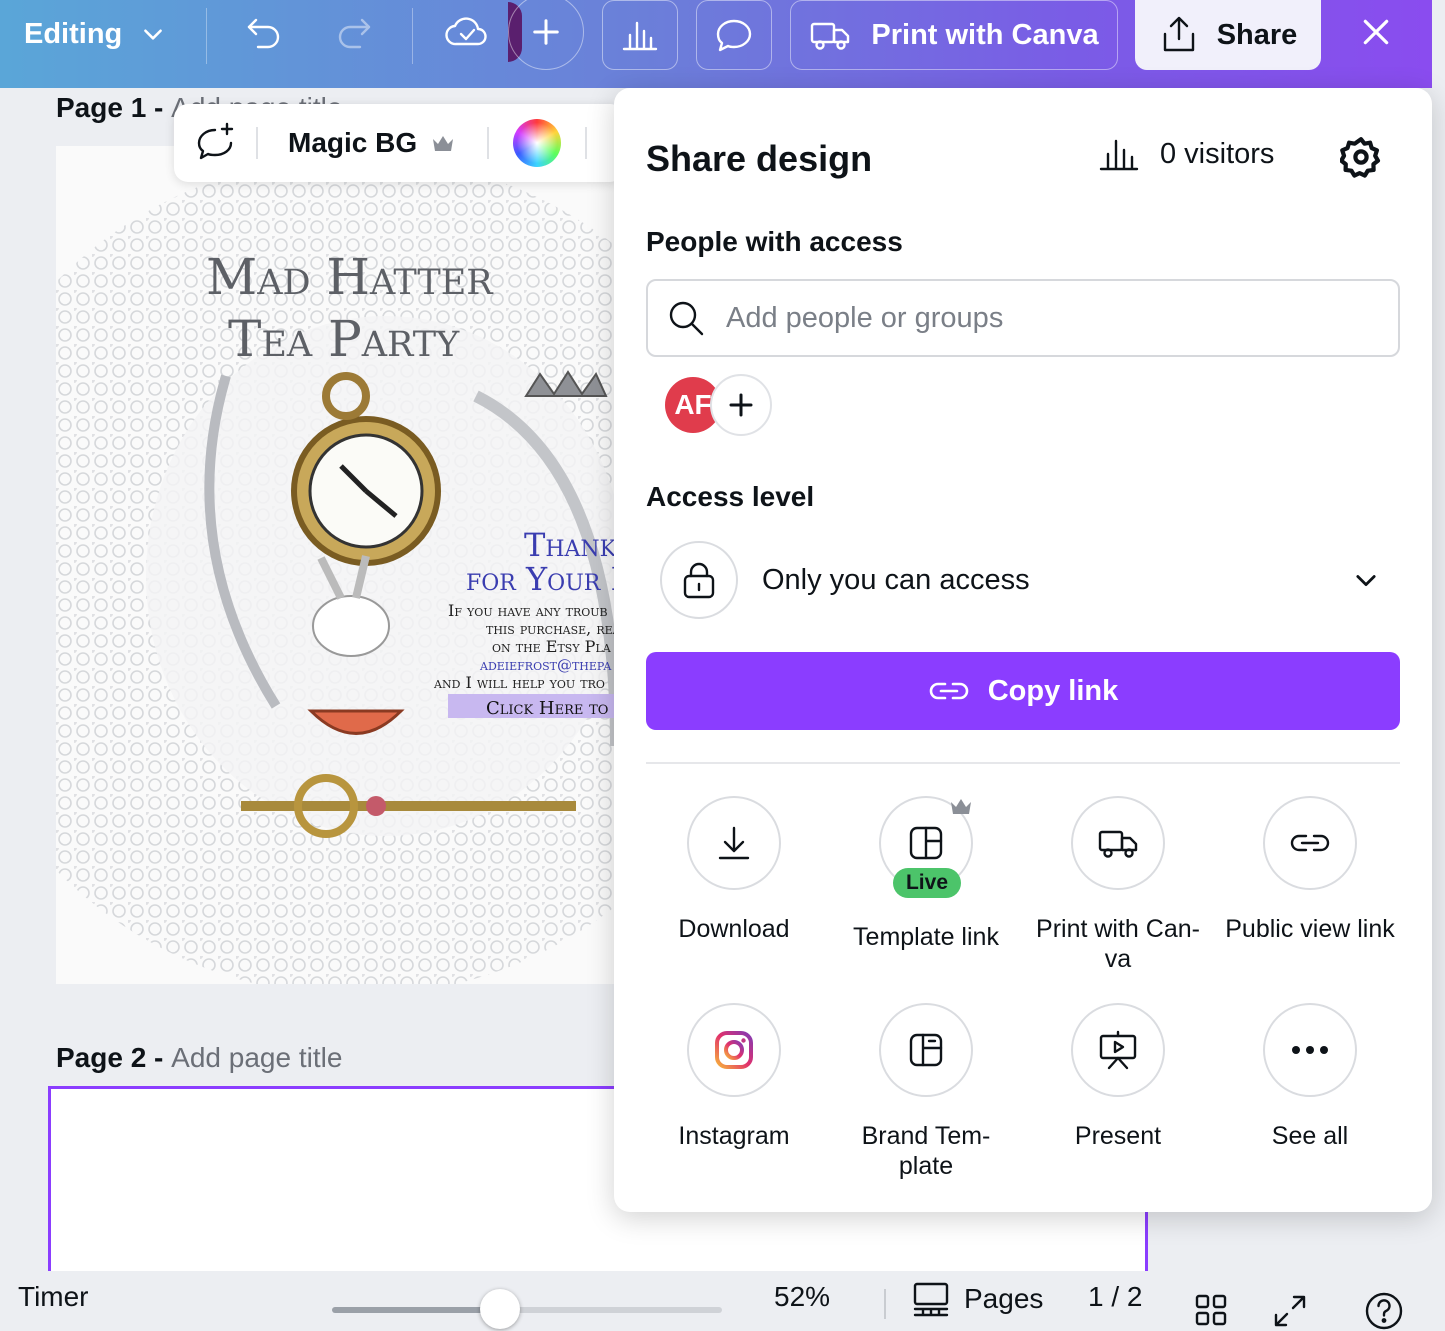 Image resolution: width=1445 pixels, height=1331 pixels. Describe the element at coordinates (1384, 1311) in the screenshot. I see `help-button` at that location.